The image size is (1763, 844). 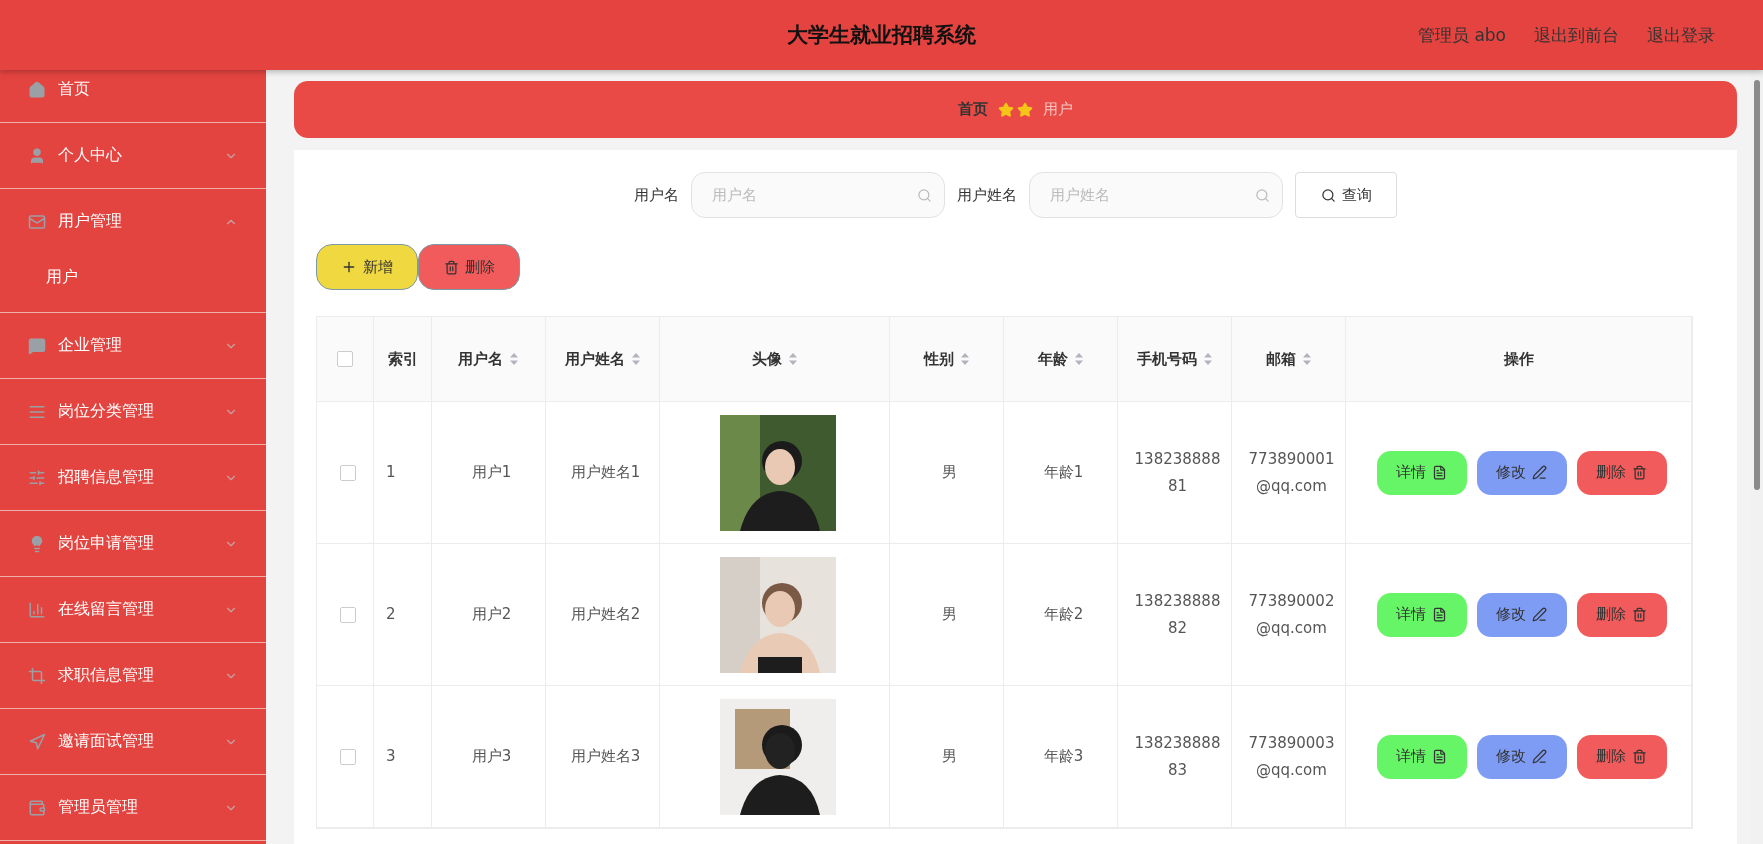 I want to click on sidebar-item-label: 招聘信息管理, so click(x=106, y=477).